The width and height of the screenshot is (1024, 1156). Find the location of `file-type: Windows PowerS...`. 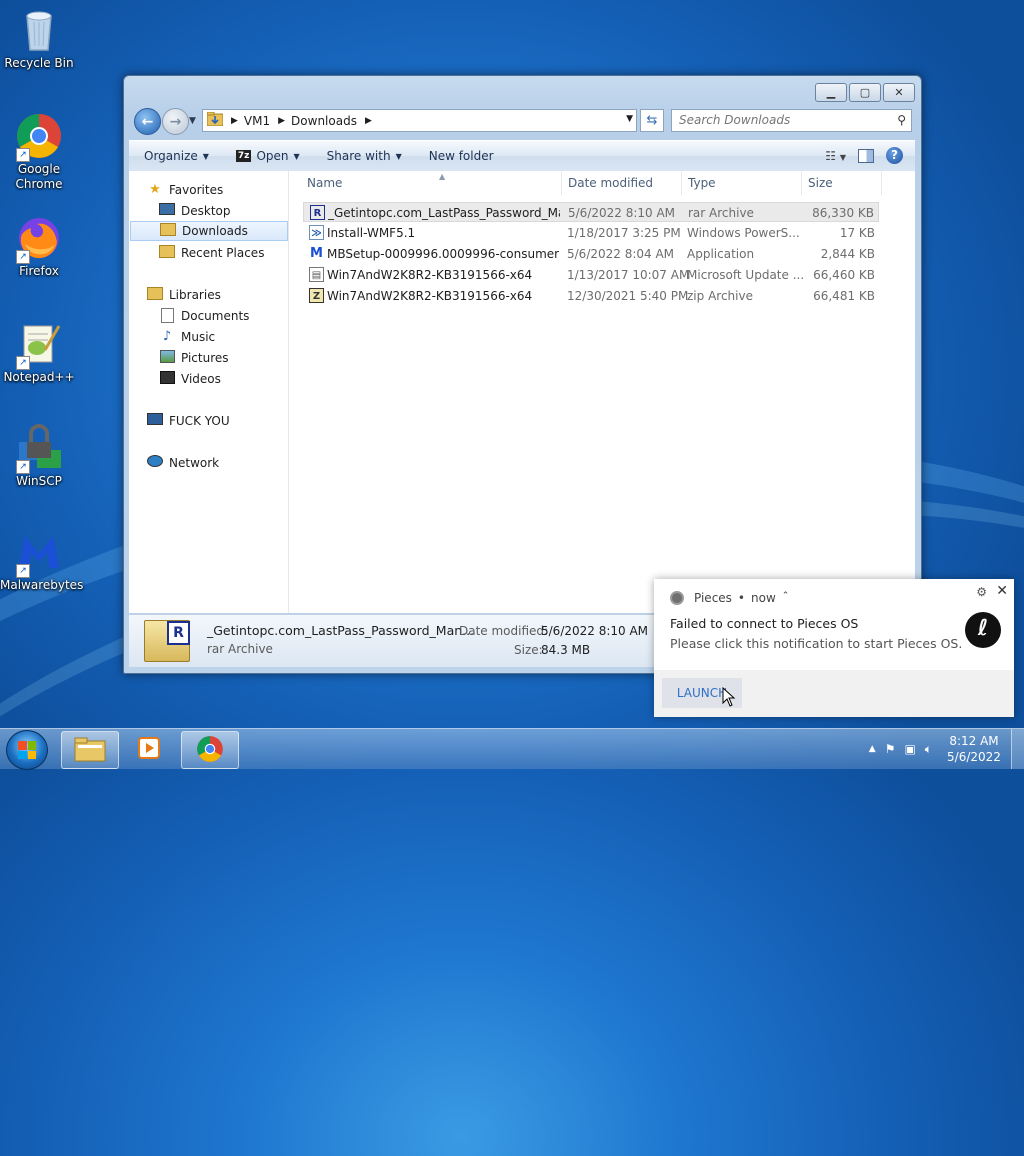

file-type: Windows PowerS... is located at coordinates (743, 233).